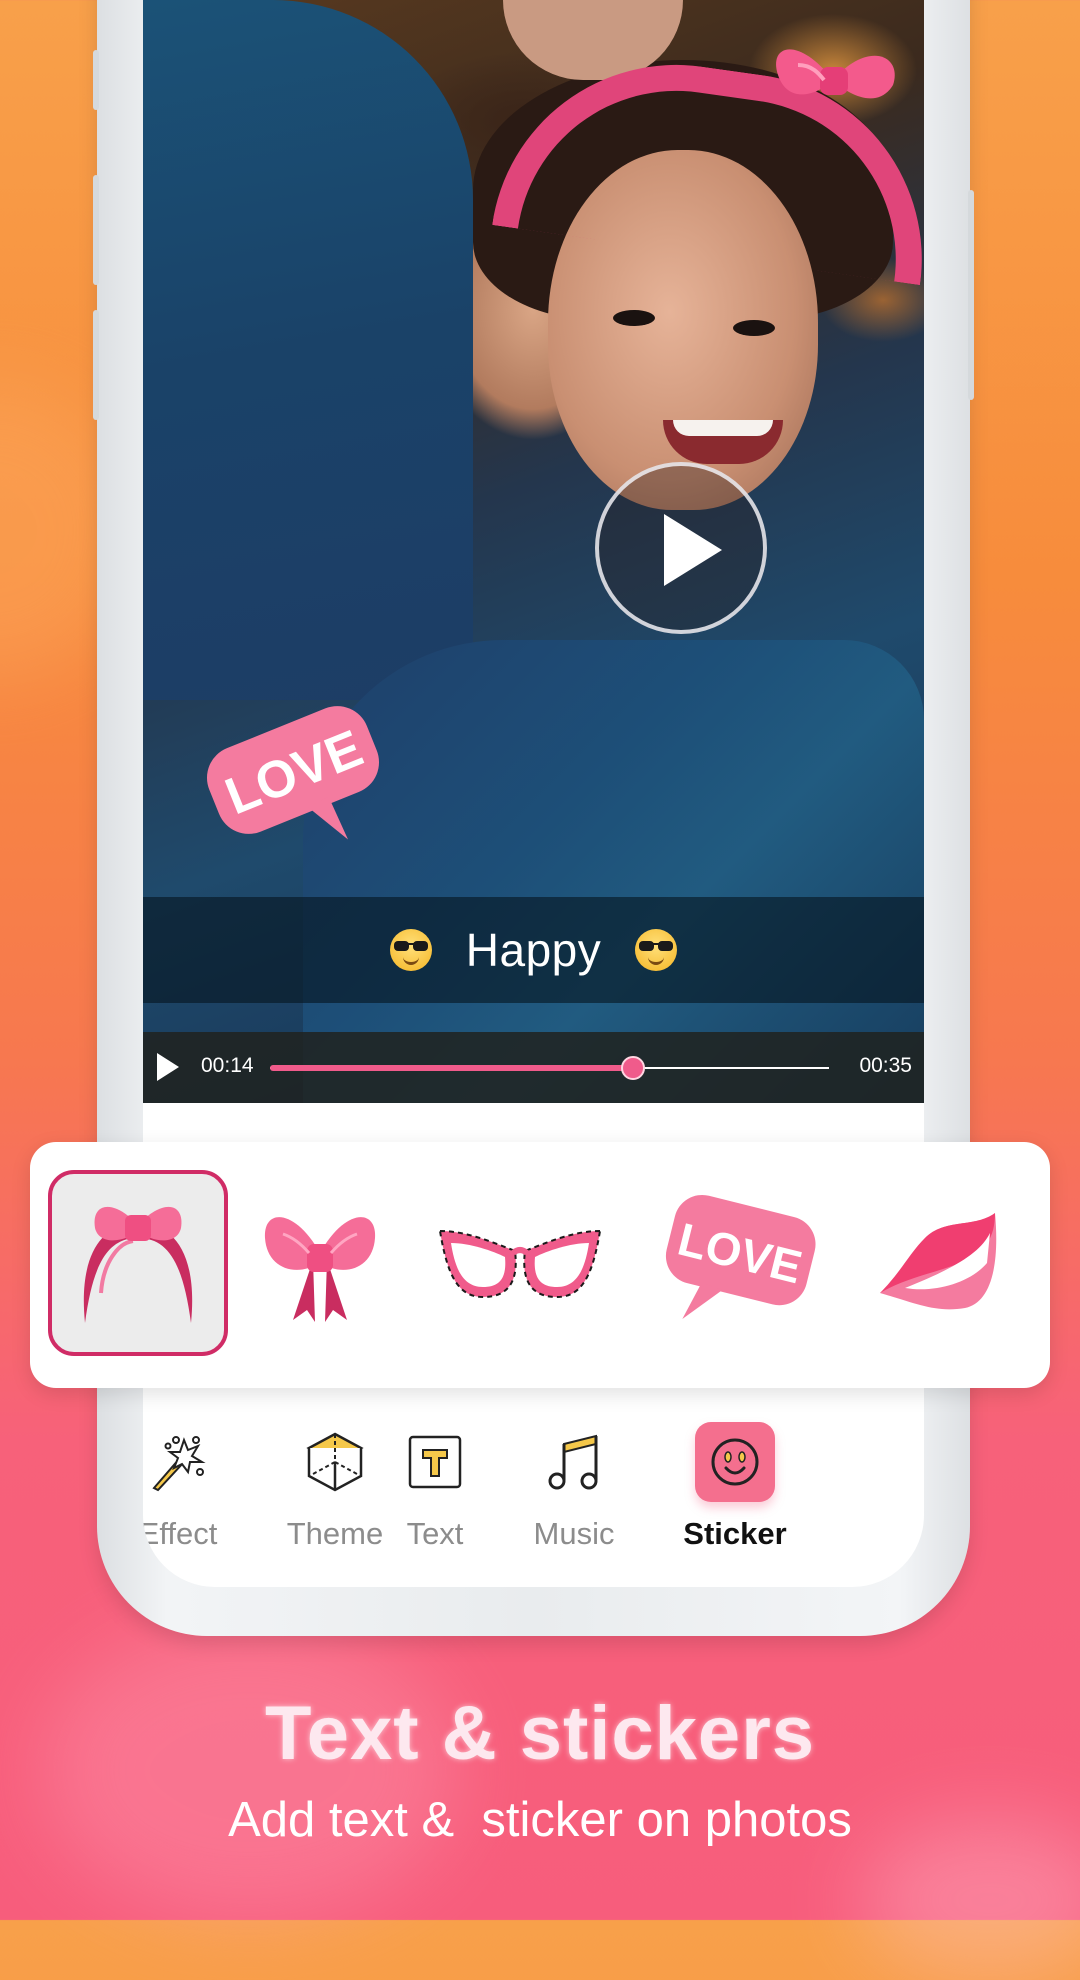 The width and height of the screenshot is (1080, 1980). I want to click on nav-label: Text, so click(435, 1533).